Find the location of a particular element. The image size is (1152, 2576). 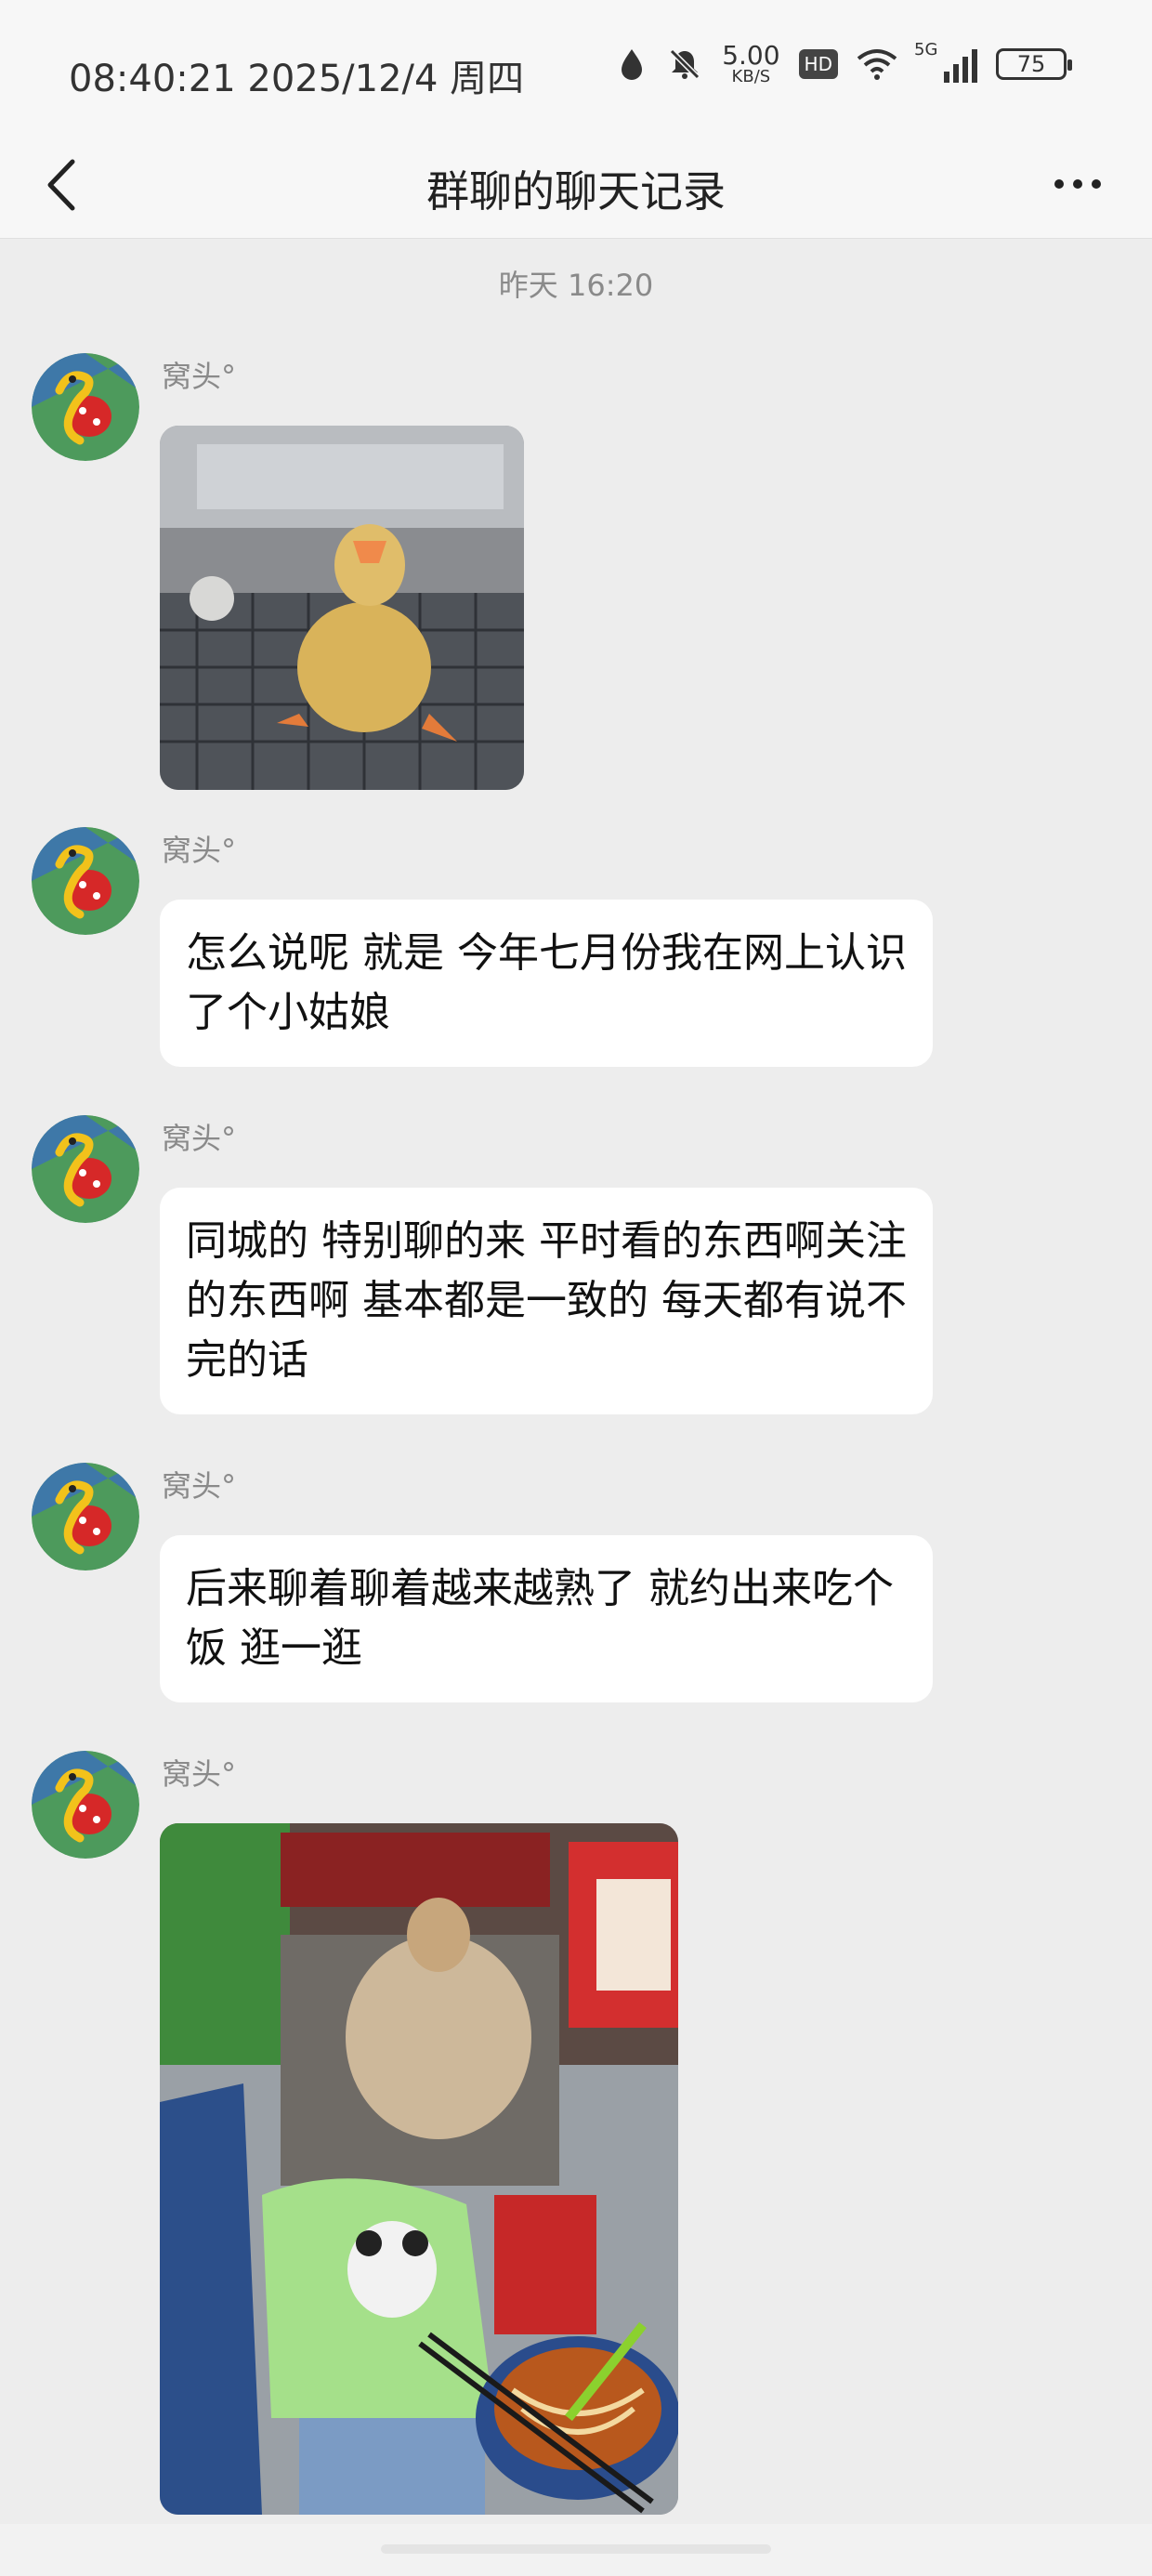

status-bar: 08:40:21 2025/12/4 周四 5.00 KB/S HD 5G 75 is located at coordinates (576, 65).